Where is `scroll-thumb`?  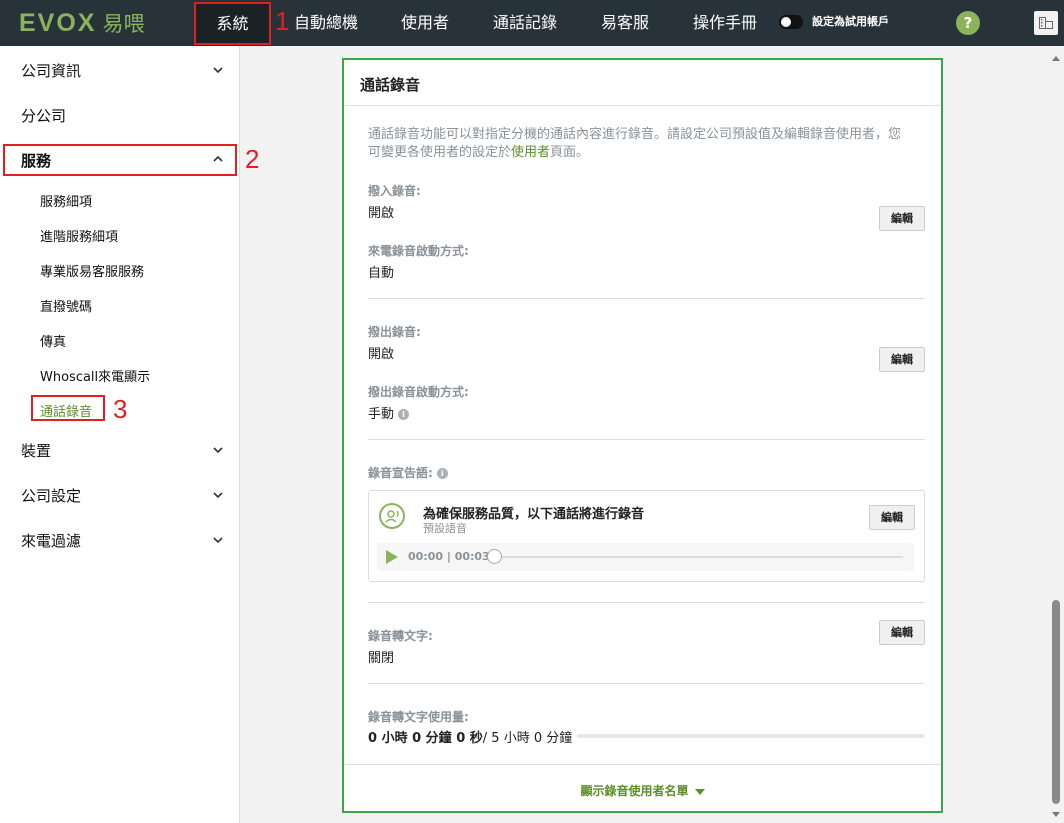 scroll-thumb is located at coordinates (1056, 702).